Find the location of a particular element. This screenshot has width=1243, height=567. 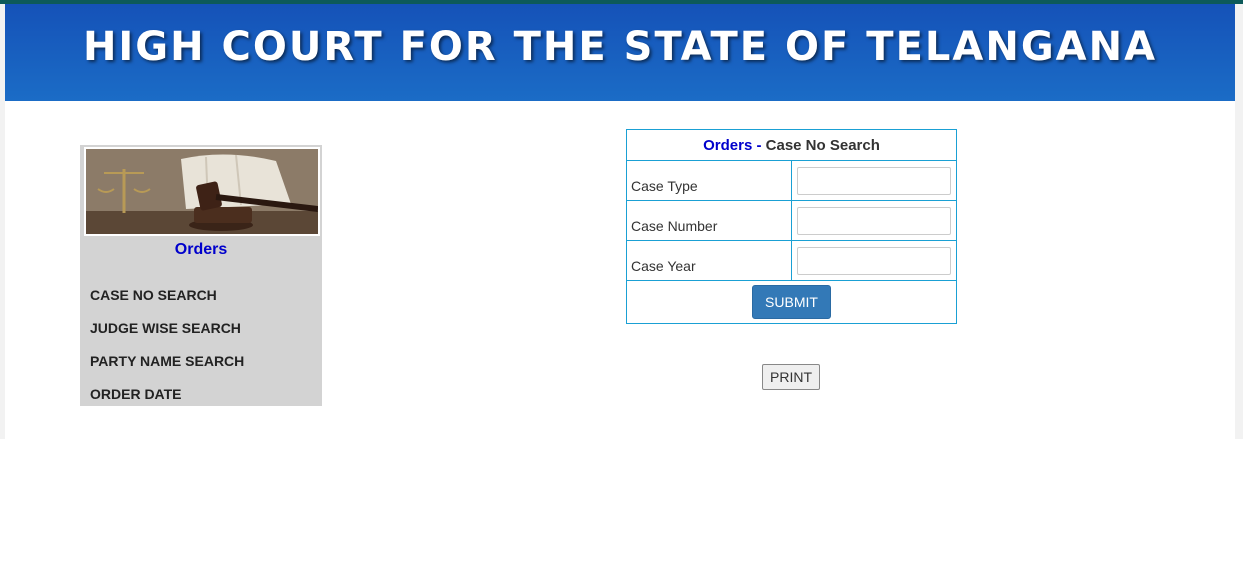

form-header: Orders - Case No Search is located at coordinates (791, 145).